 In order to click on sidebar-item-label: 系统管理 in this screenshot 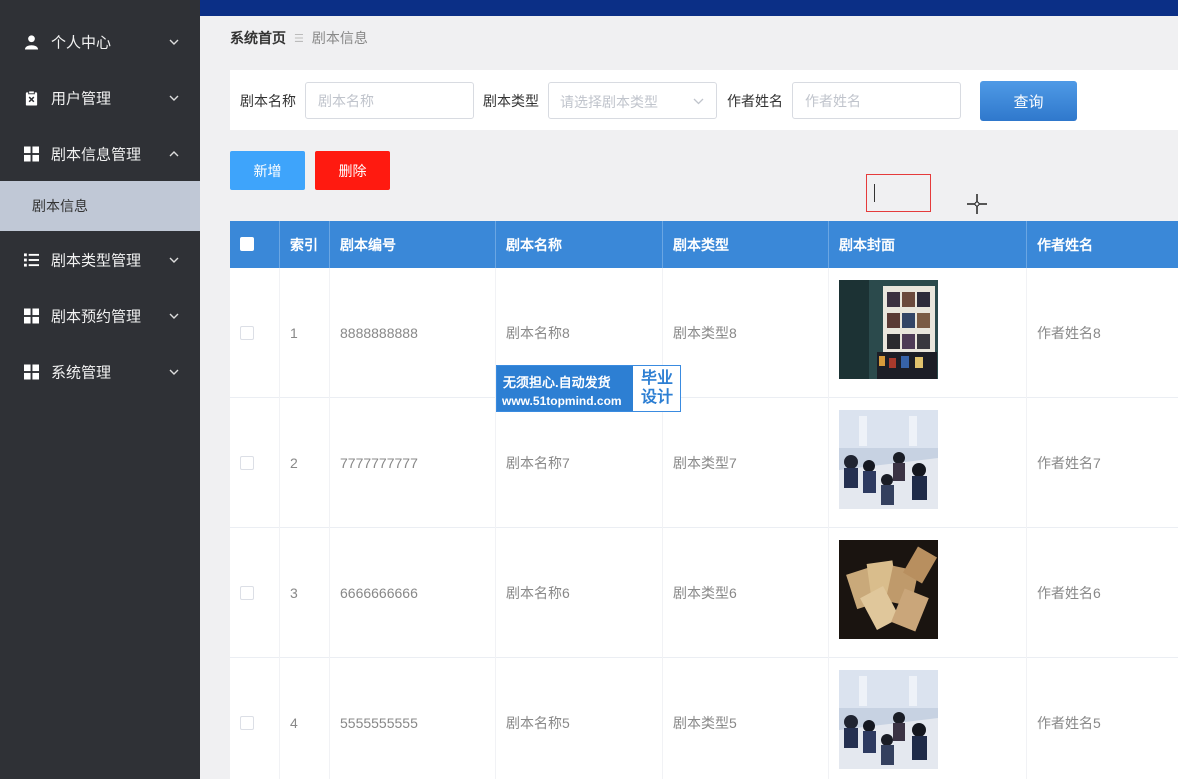, I will do `click(81, 373)`.